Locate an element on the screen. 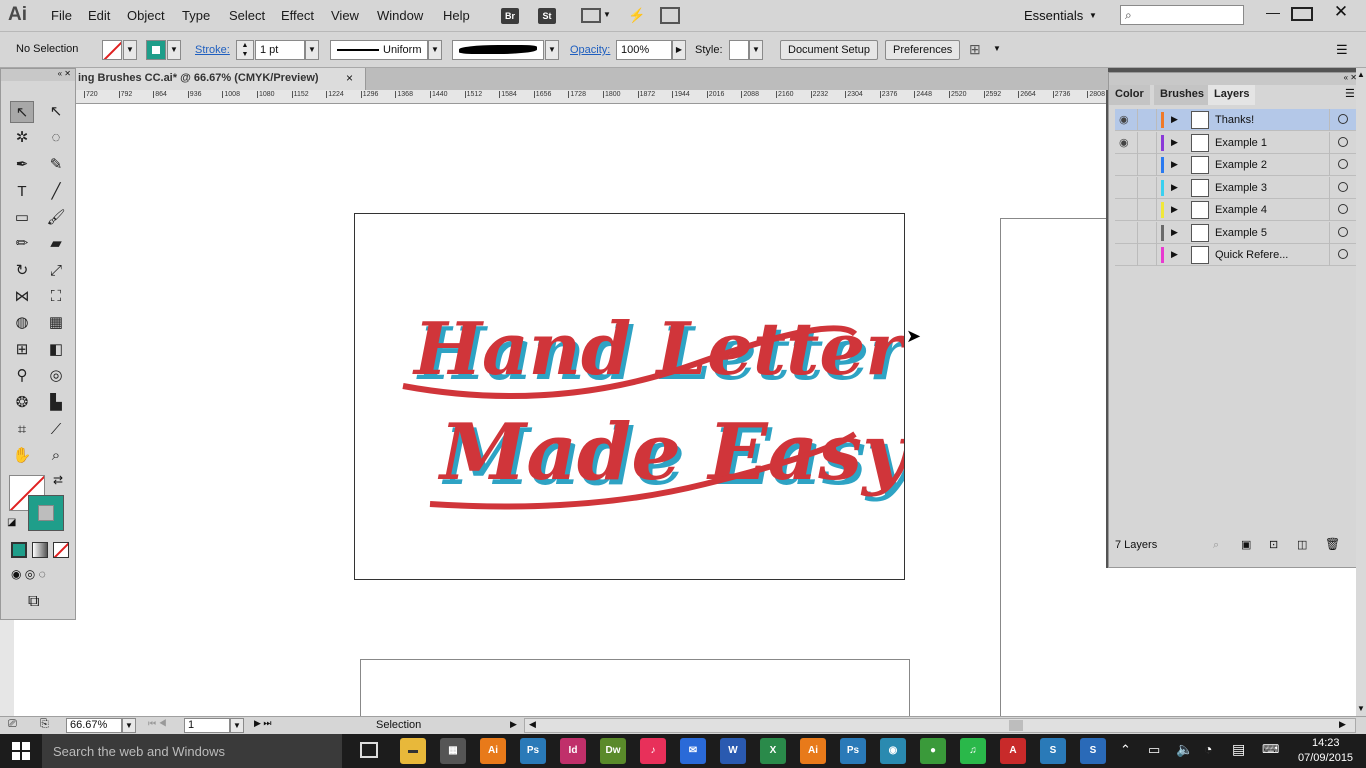 The height and width of the screenshot is (768, 1366). gradient-tool-icon: ◧ is located at coordinates (56, 350).